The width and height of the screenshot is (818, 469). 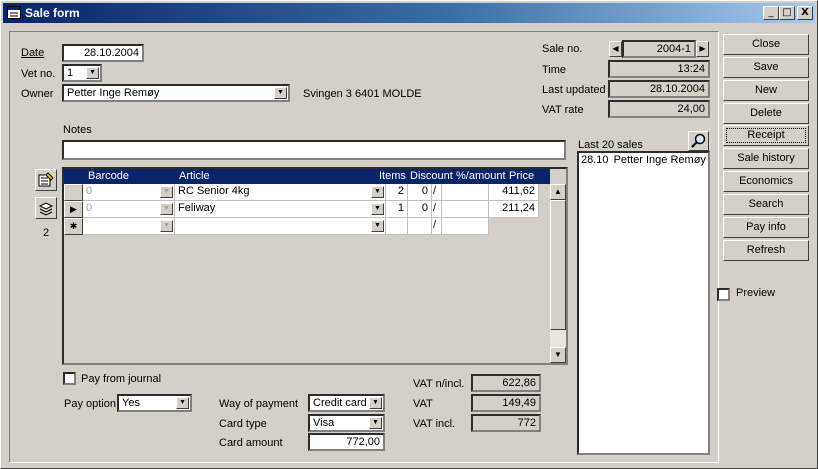 What do you see at coordinates (397, 192) in the screenshot?
I see `items-cell: 2` at bounding box center [397, 192].